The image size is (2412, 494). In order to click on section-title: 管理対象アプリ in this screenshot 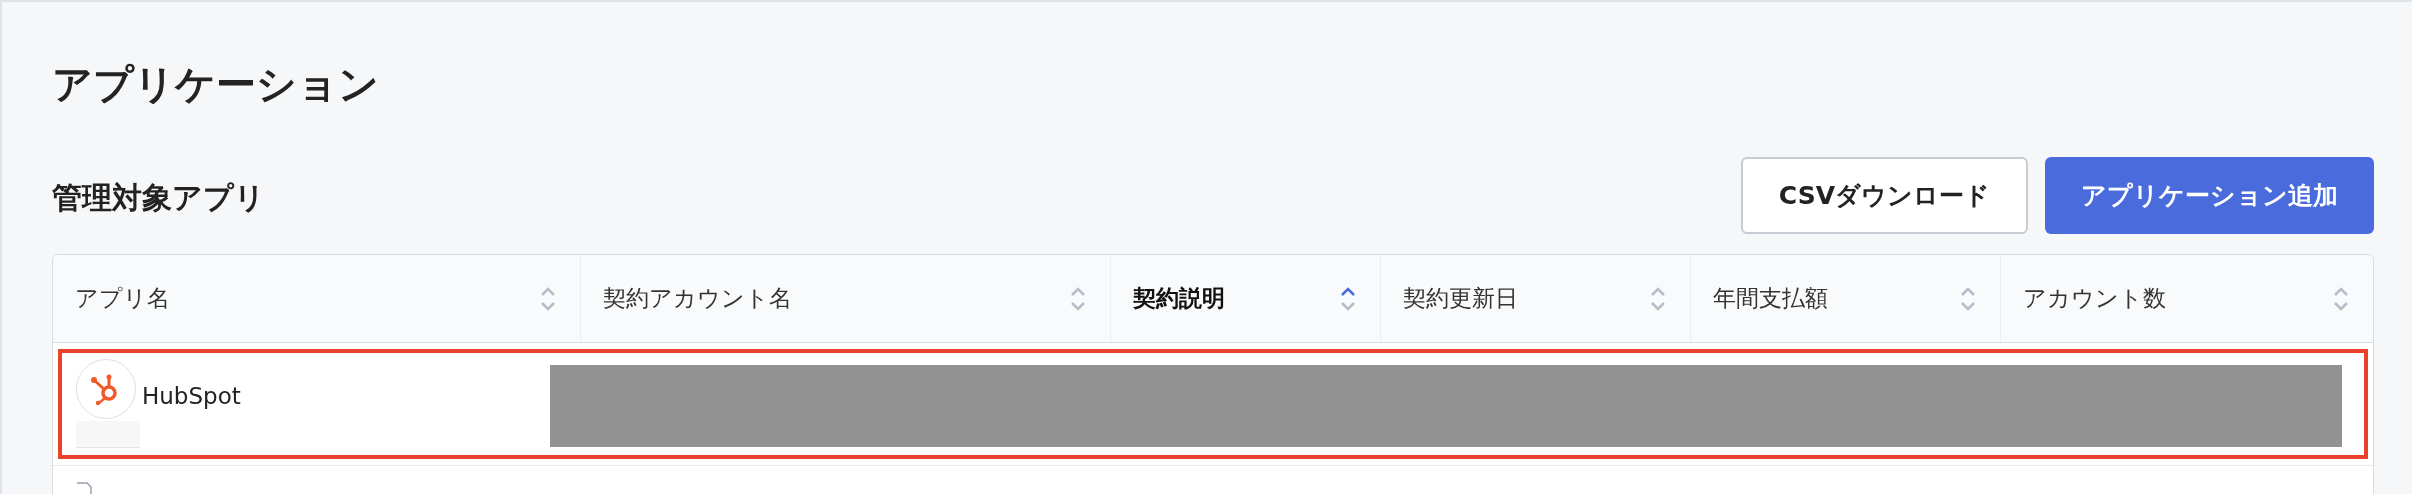, I will do `click(158, 198)`.